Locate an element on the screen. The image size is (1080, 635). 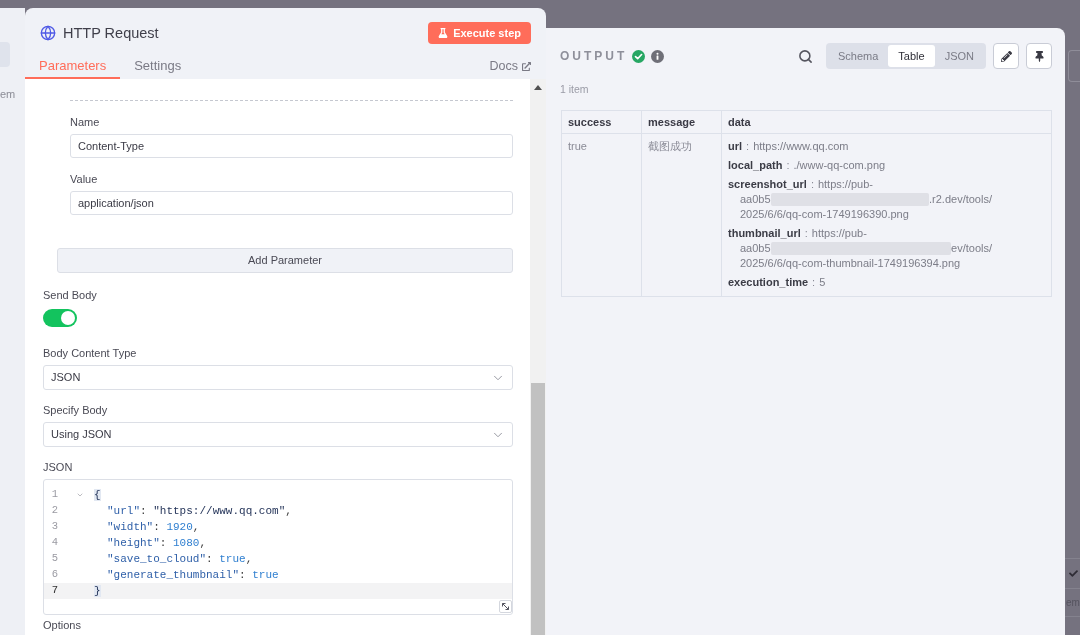
check-icon is located at coordinates (1073, 573).